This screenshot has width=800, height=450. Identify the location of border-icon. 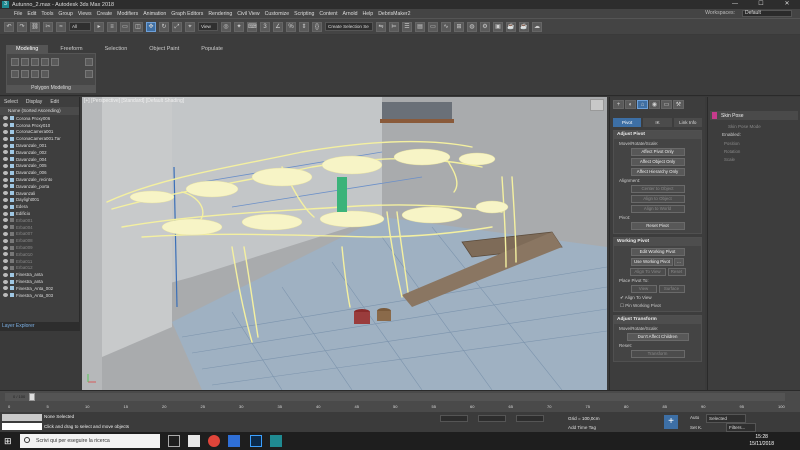
(45, 62).